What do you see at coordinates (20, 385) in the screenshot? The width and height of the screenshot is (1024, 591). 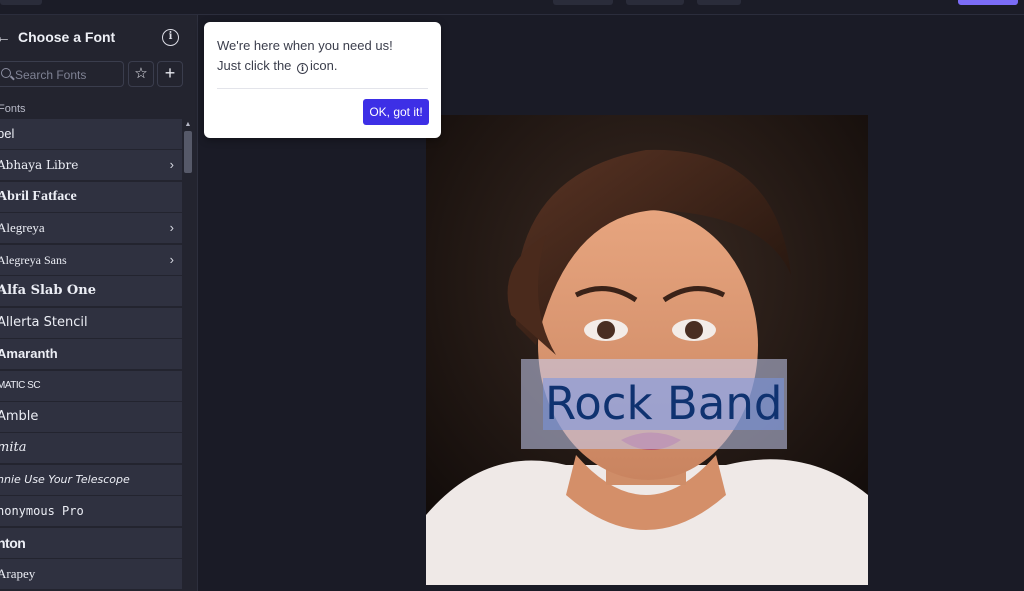 I see `font-name: MATIC SC` at bounding box center [20, 385].